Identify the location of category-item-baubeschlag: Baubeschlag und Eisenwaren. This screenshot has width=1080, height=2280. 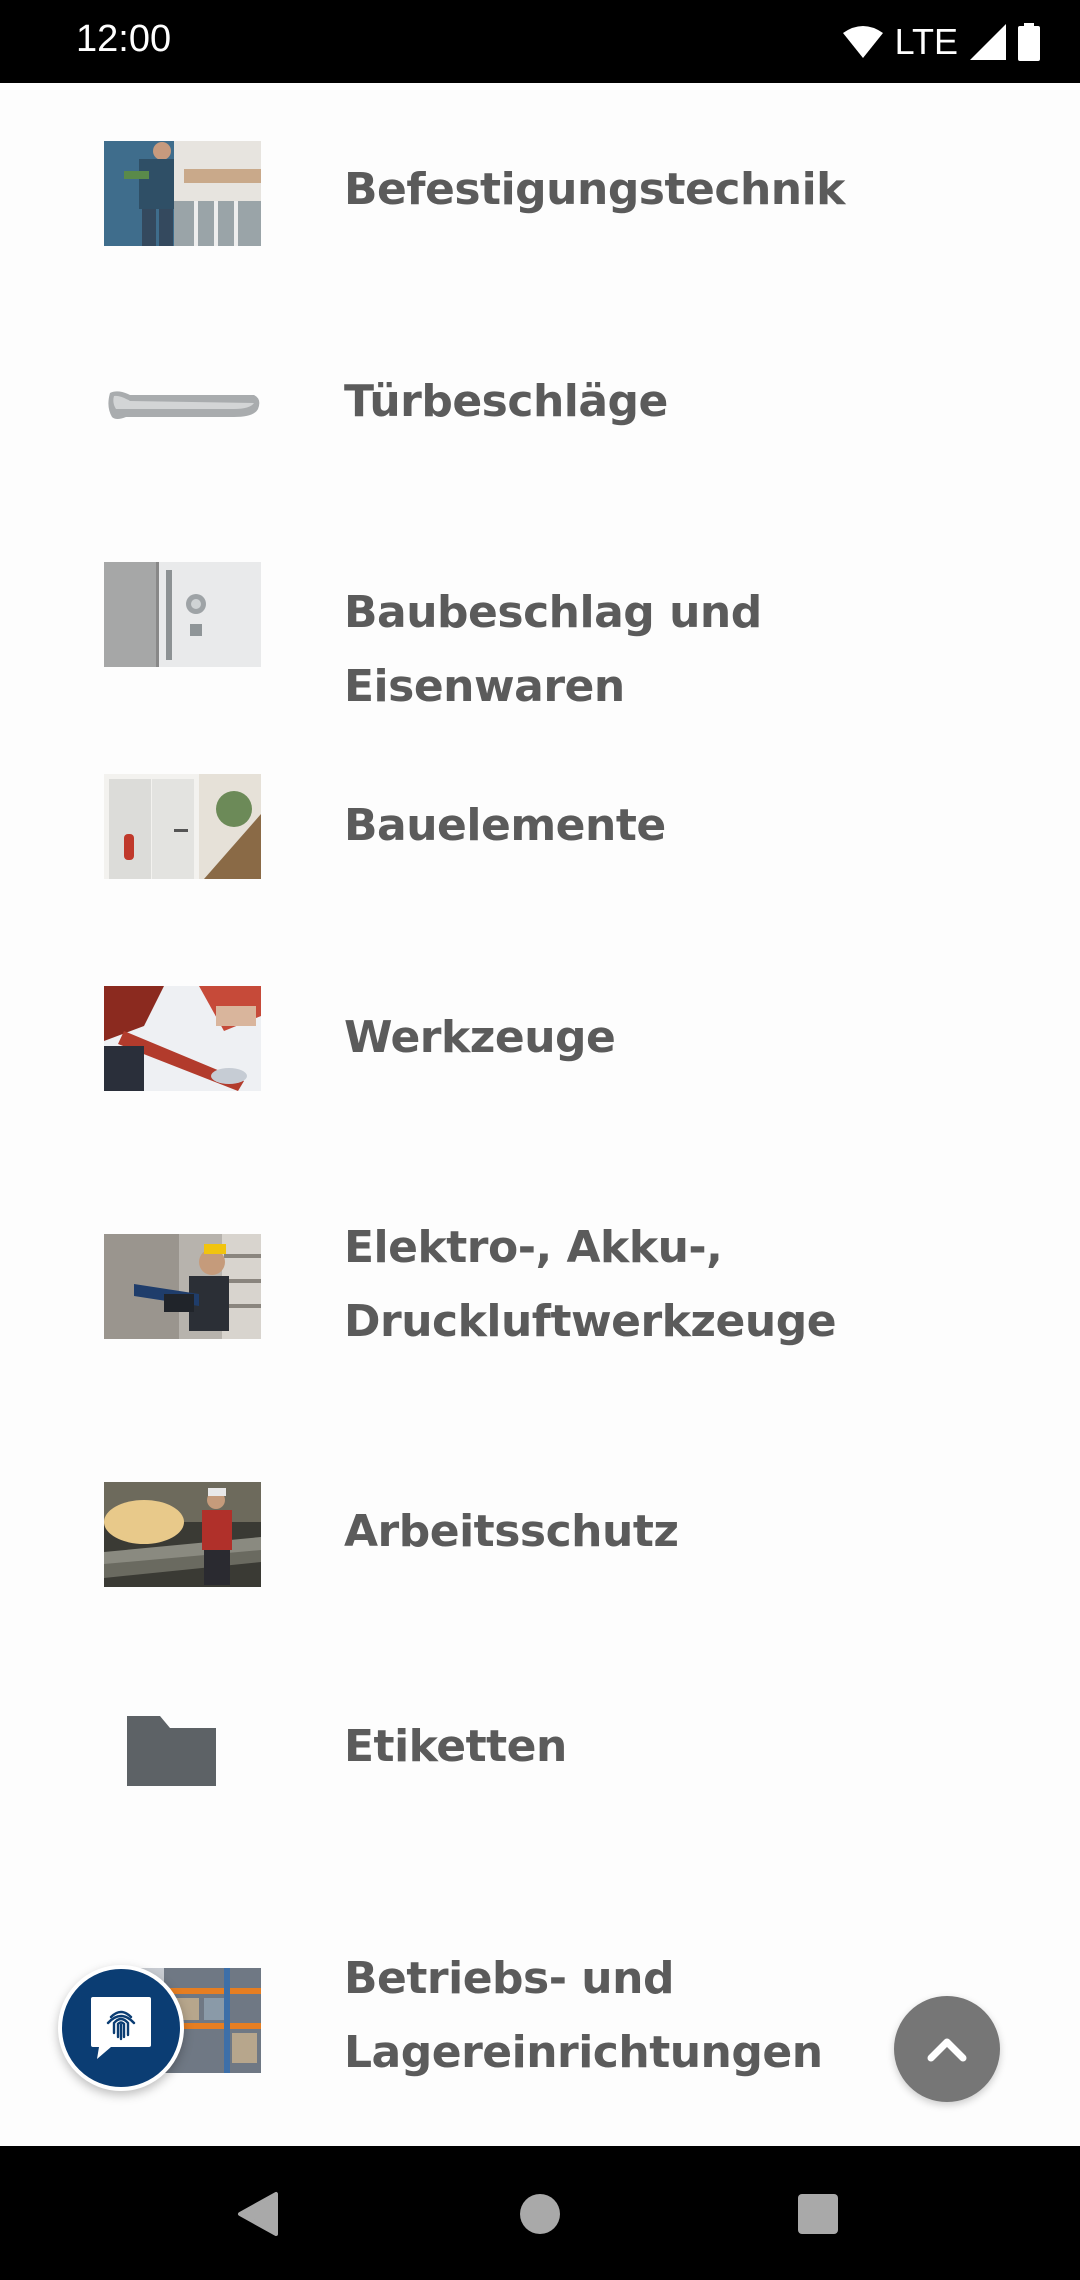
(540, 611).